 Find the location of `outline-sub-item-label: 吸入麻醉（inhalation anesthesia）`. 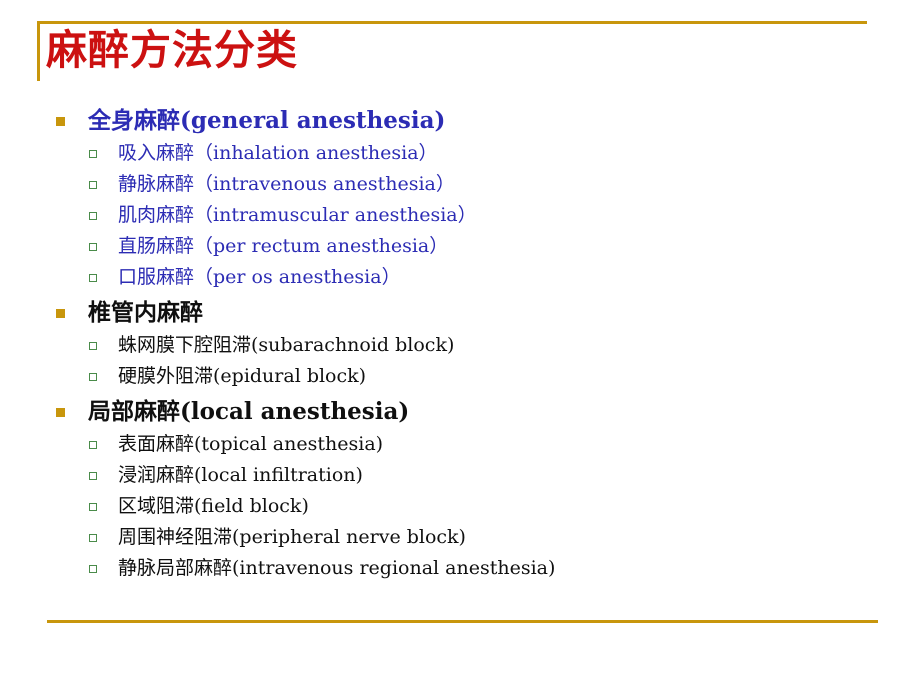

outline-sub-item-label: 吸入麻醉（inhalation anesthesia） is located at coordinates (278, 153).